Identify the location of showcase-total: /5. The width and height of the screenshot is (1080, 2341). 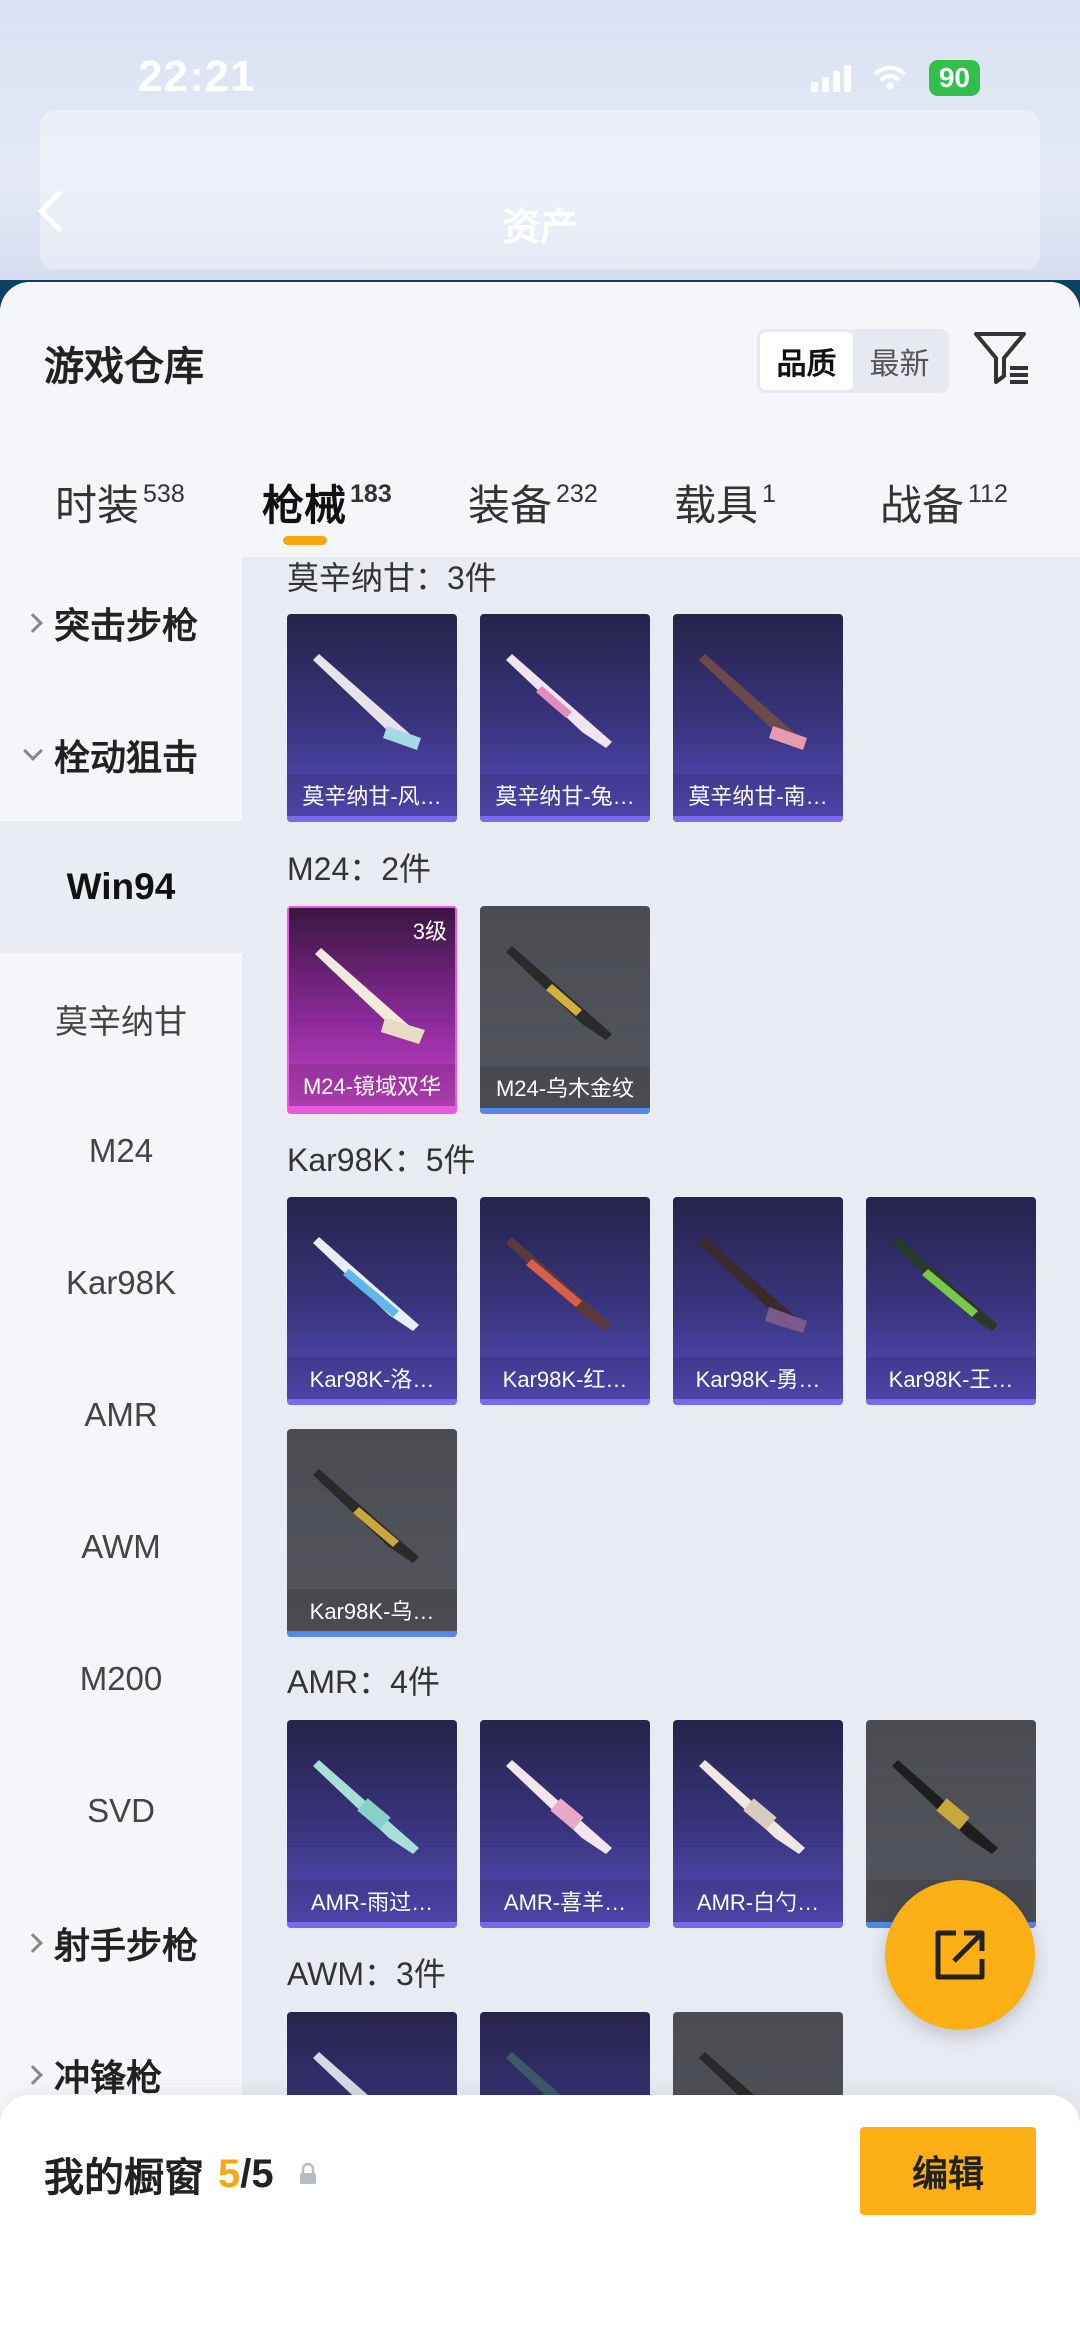
(257, 2173).